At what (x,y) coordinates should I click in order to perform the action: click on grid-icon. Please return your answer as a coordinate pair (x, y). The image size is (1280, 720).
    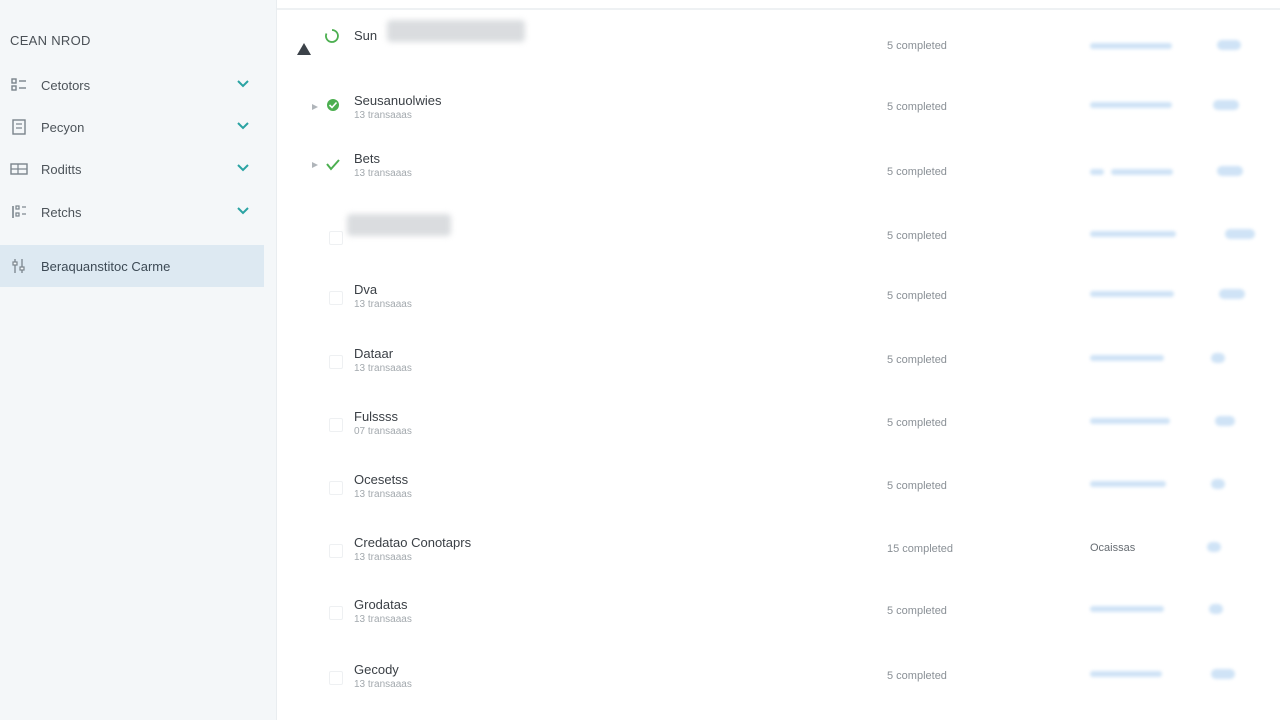
    Looking at the image, I should click on (19, 169).